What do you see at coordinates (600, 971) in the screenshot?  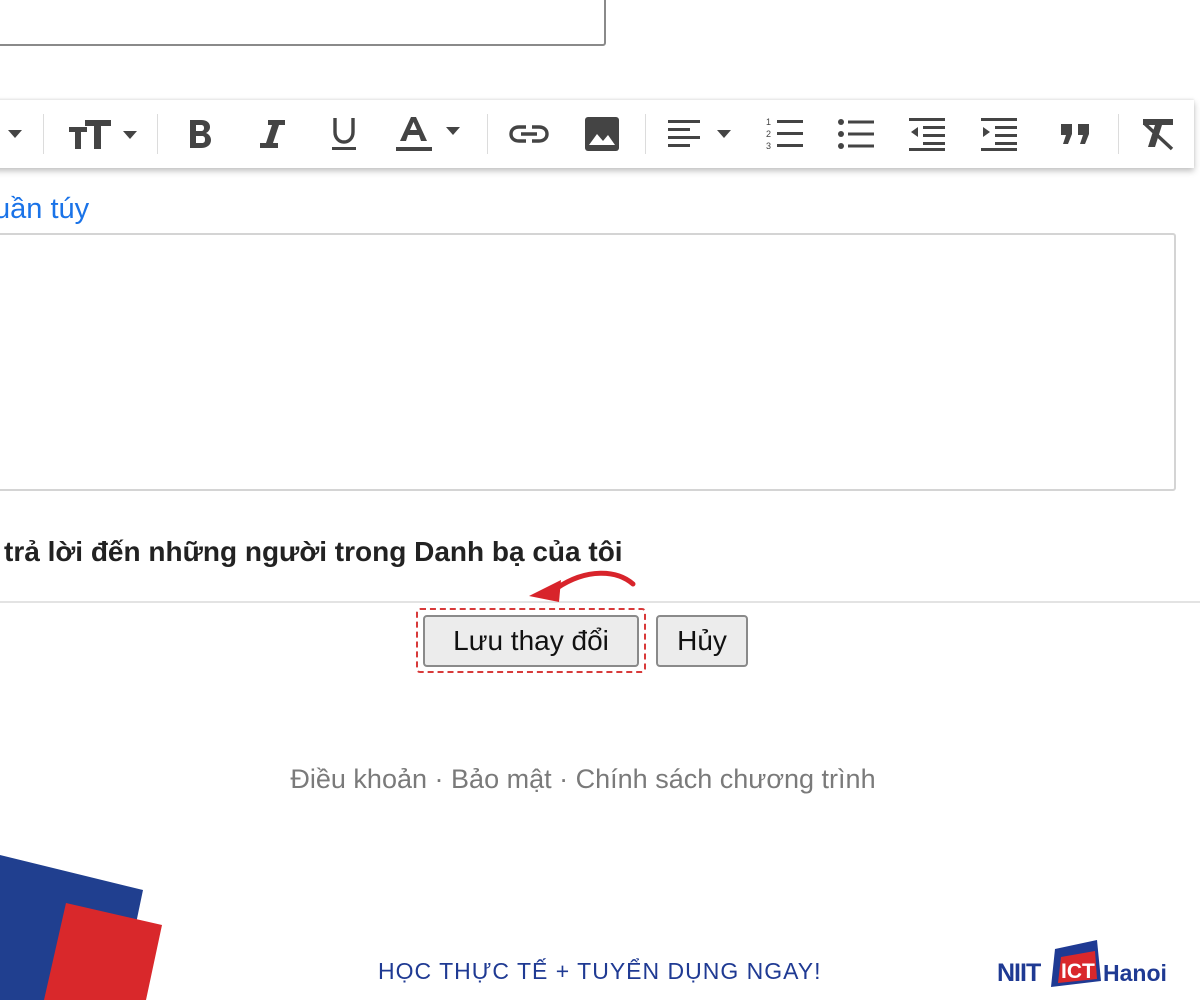 I see `slogan-text: HỌC THỰC TẾ + TUYỂN DỤNG NGAY!` at bounding box center [600, 971].